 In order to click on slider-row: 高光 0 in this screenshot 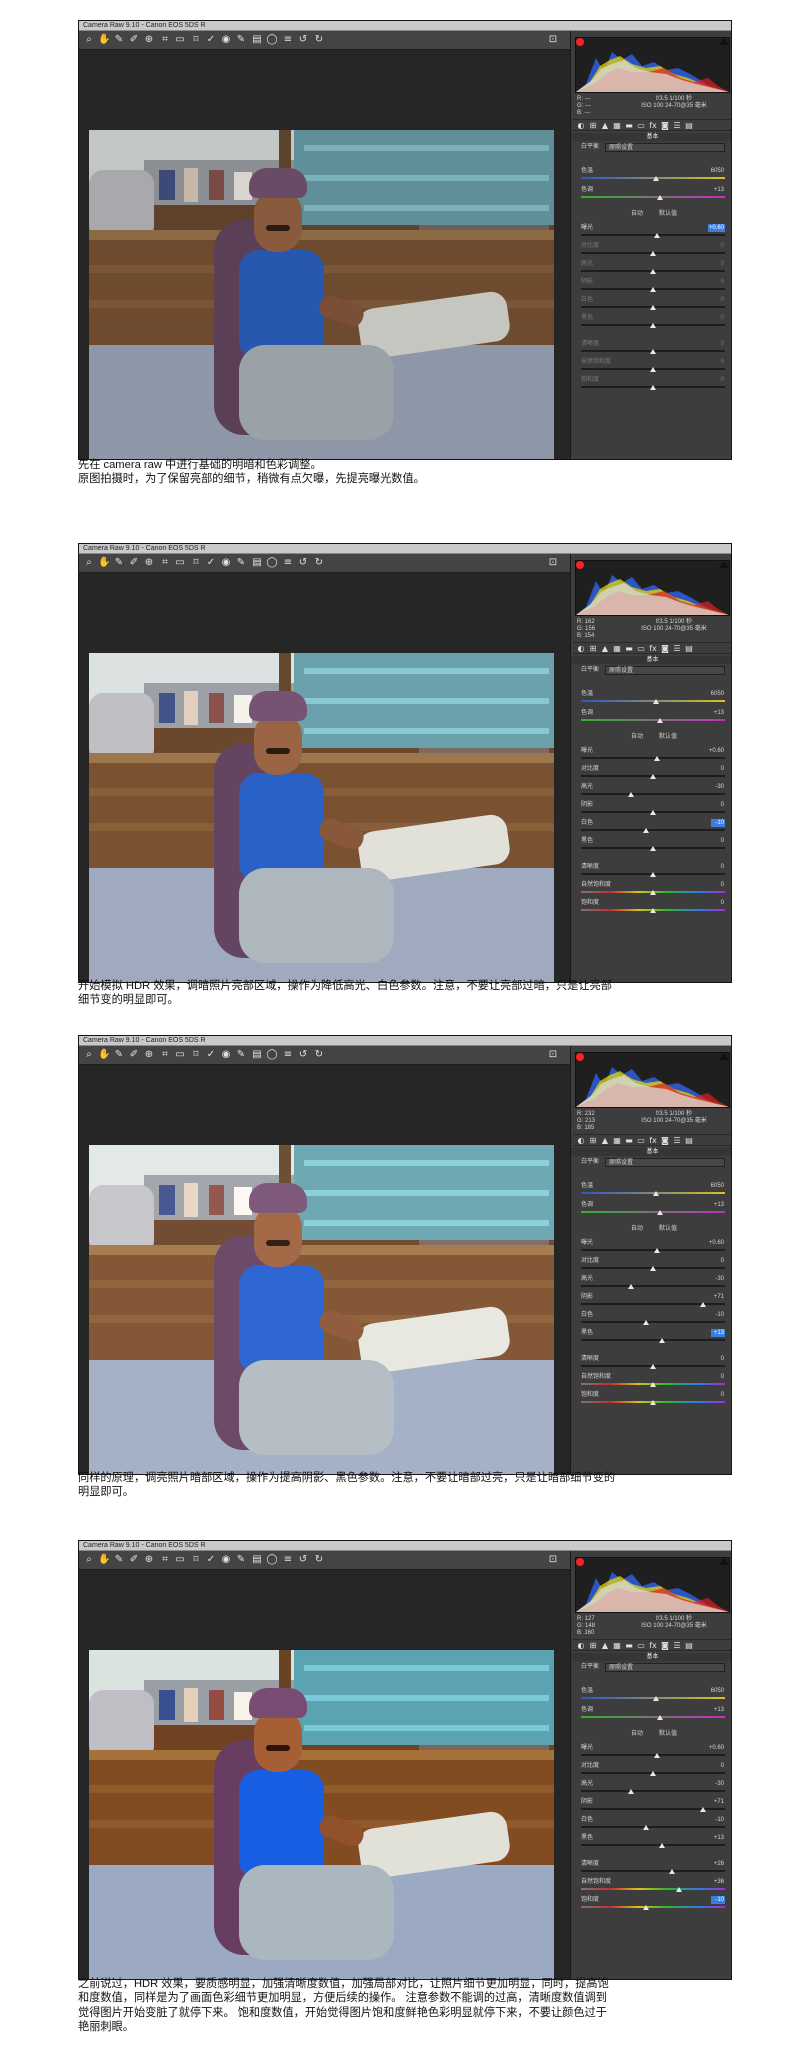, I will do `click(655, 268)`.